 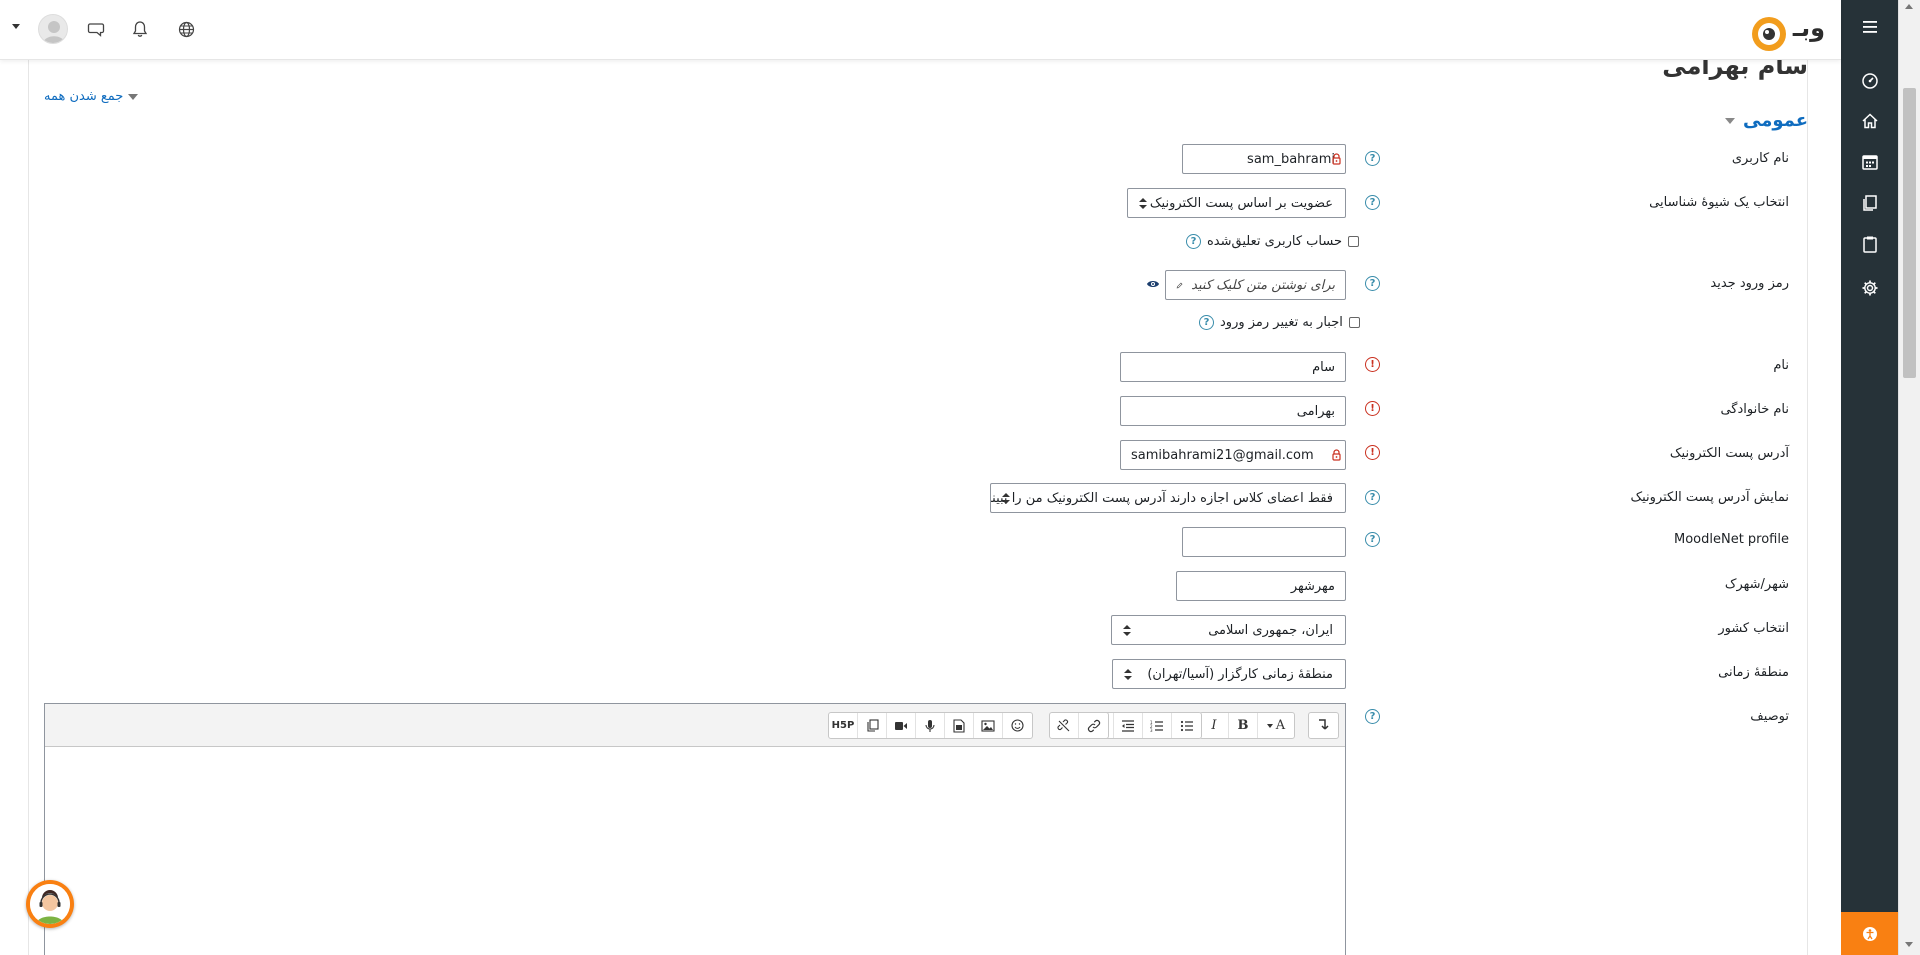 I want to click on gear-icon, so click(x=1869, y=288).